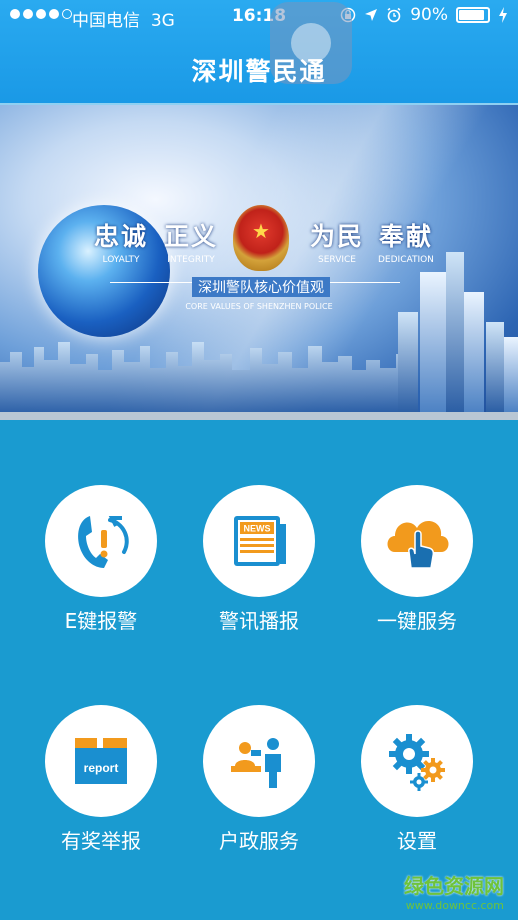 The height and width of the screenshot is (920, 518). Describe the element at coordinates (417, 762) in the screenshot. I see `gears-icon` at that location.